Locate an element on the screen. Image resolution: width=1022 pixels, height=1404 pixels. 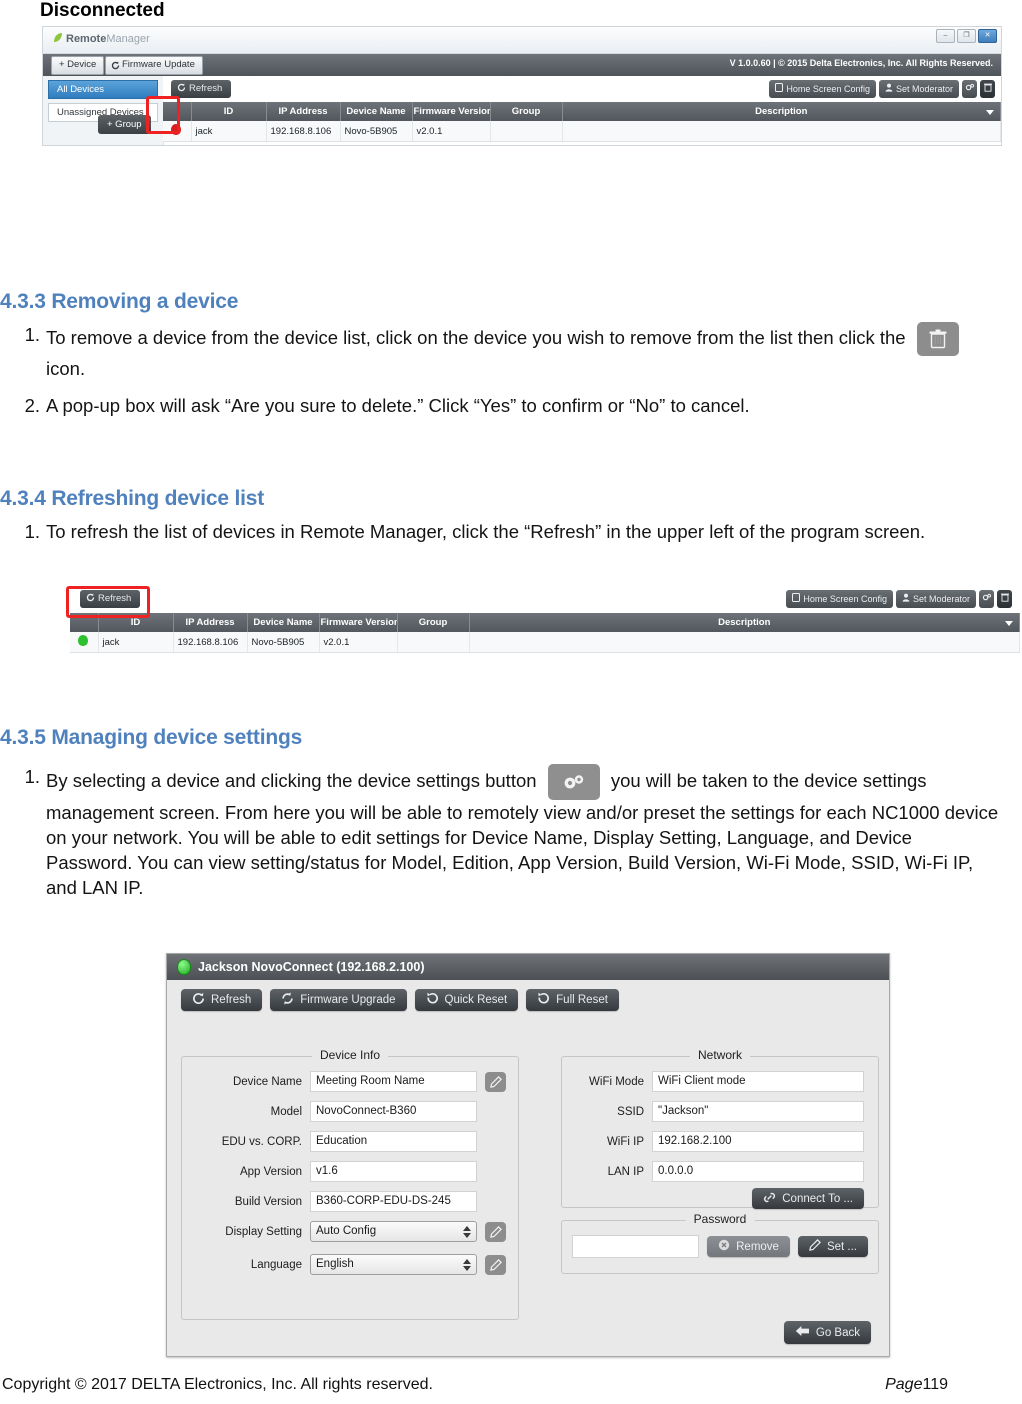
refresh-label: Refresh is located at coordinates (206, 88).